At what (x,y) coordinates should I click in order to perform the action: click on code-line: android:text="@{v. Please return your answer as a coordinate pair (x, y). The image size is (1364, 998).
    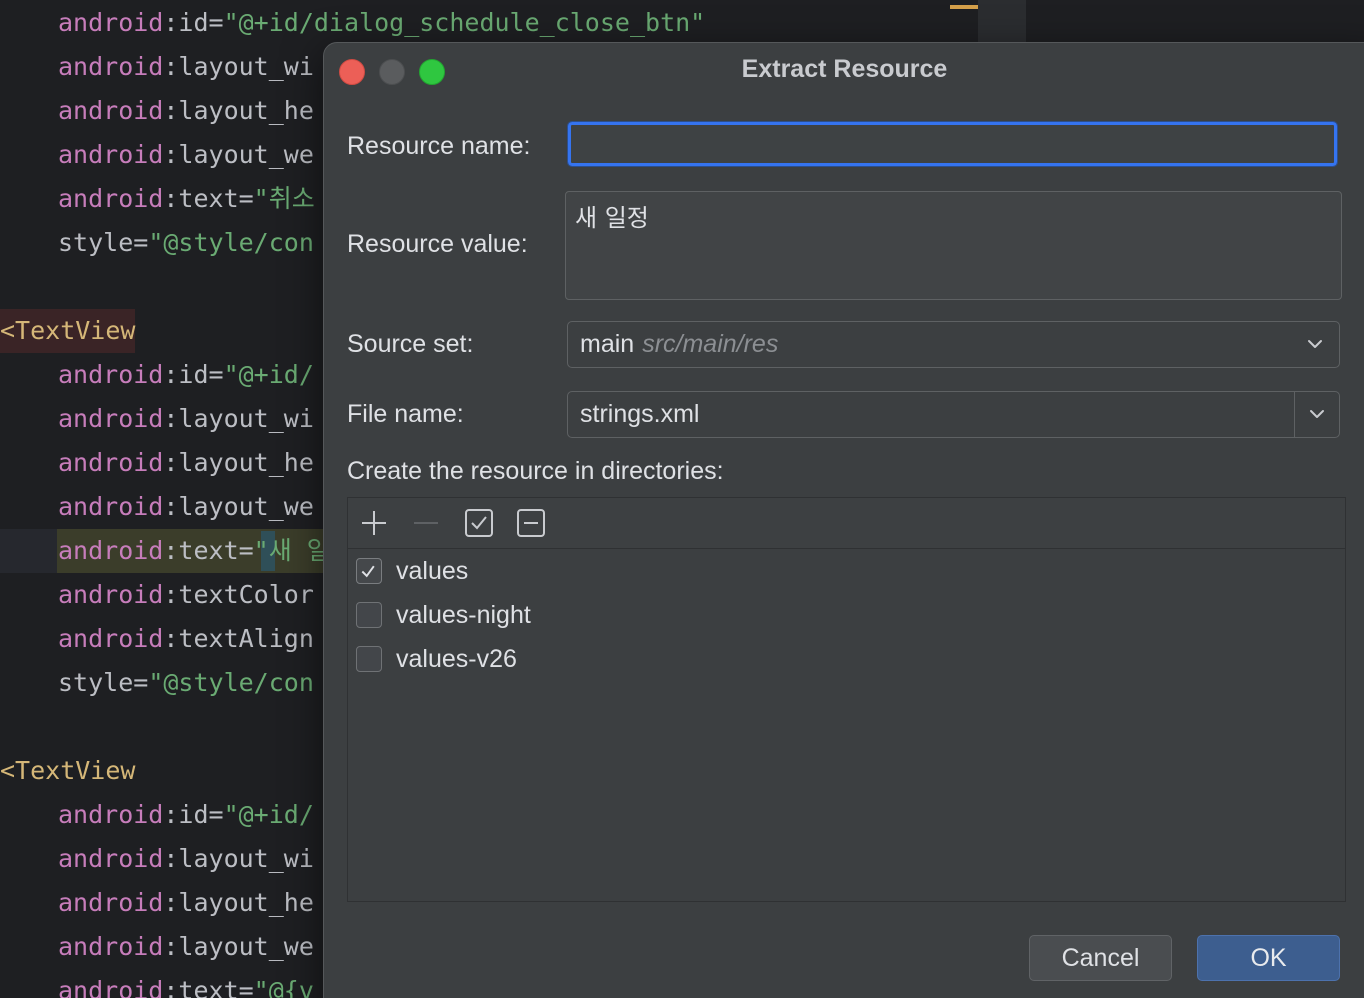
    Looking at the image, I should click on (186, 983).